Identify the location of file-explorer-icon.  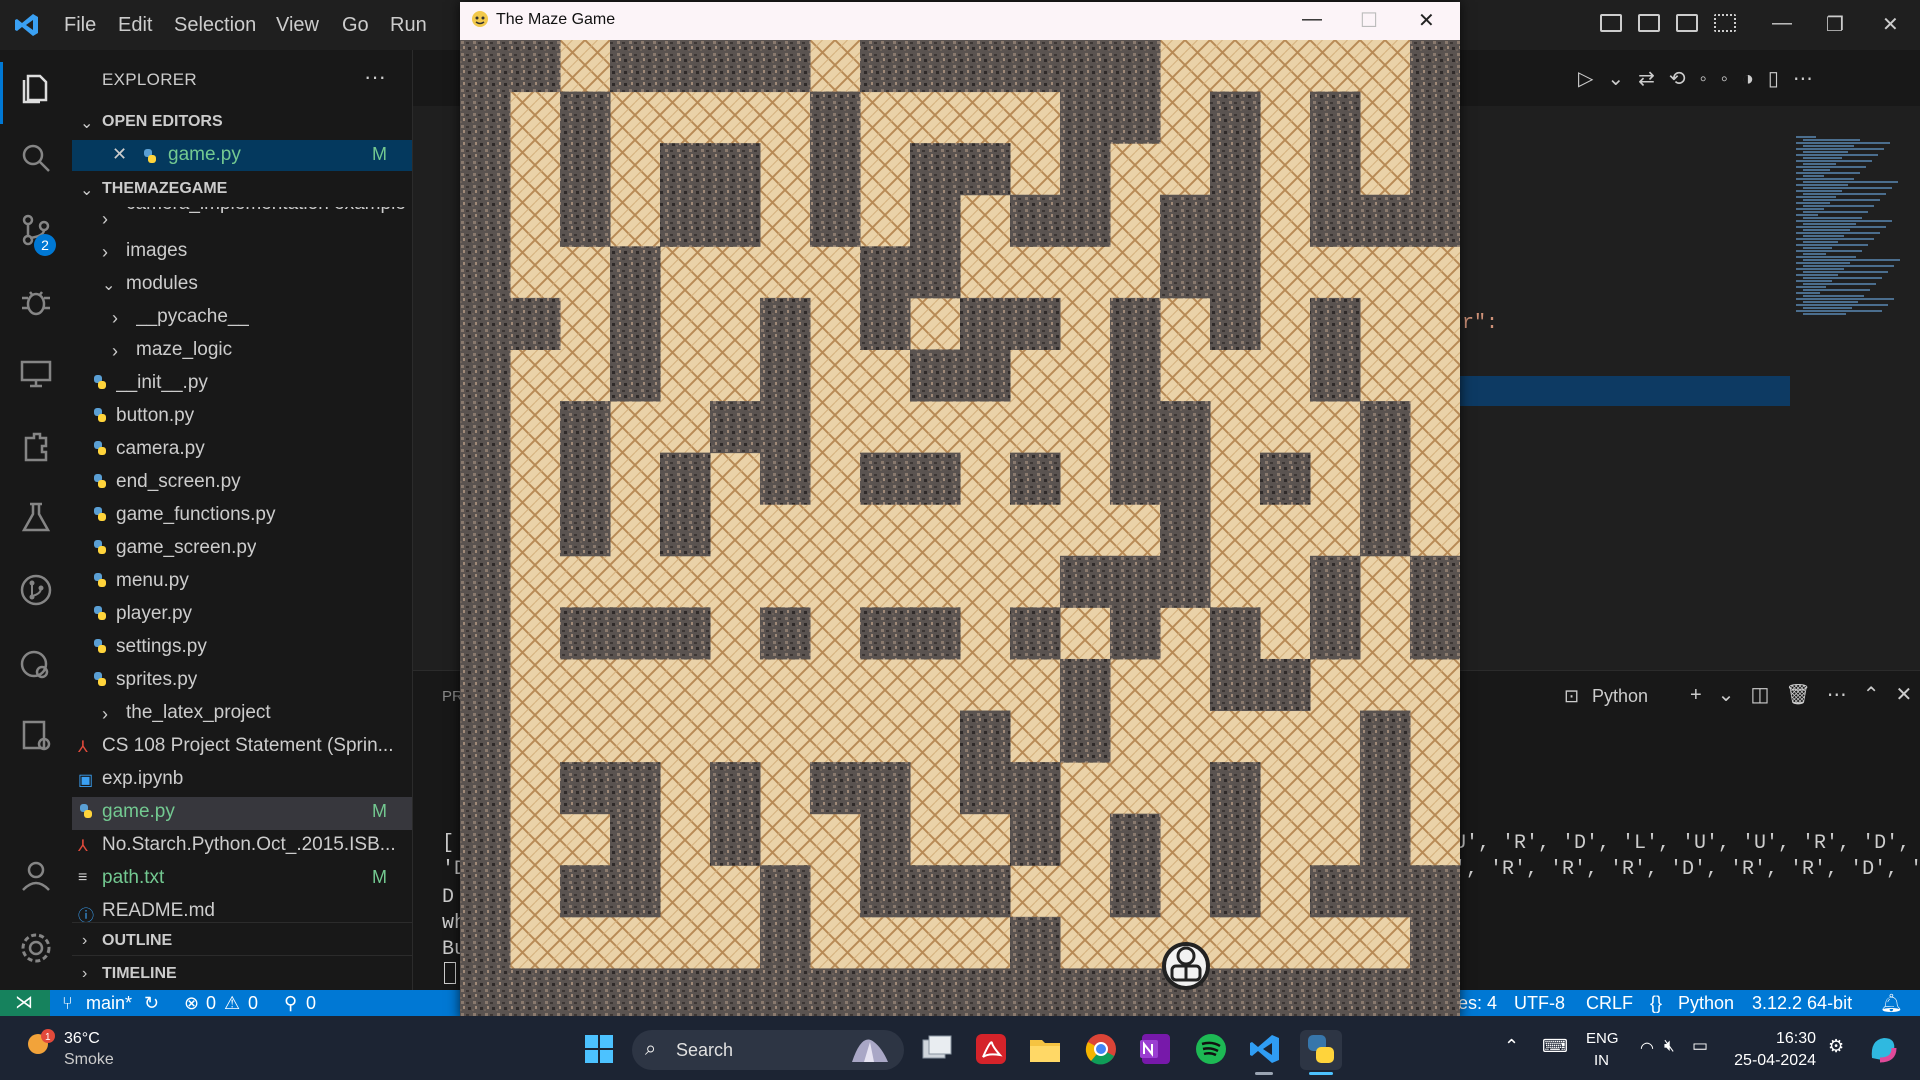
(1045, 1049).